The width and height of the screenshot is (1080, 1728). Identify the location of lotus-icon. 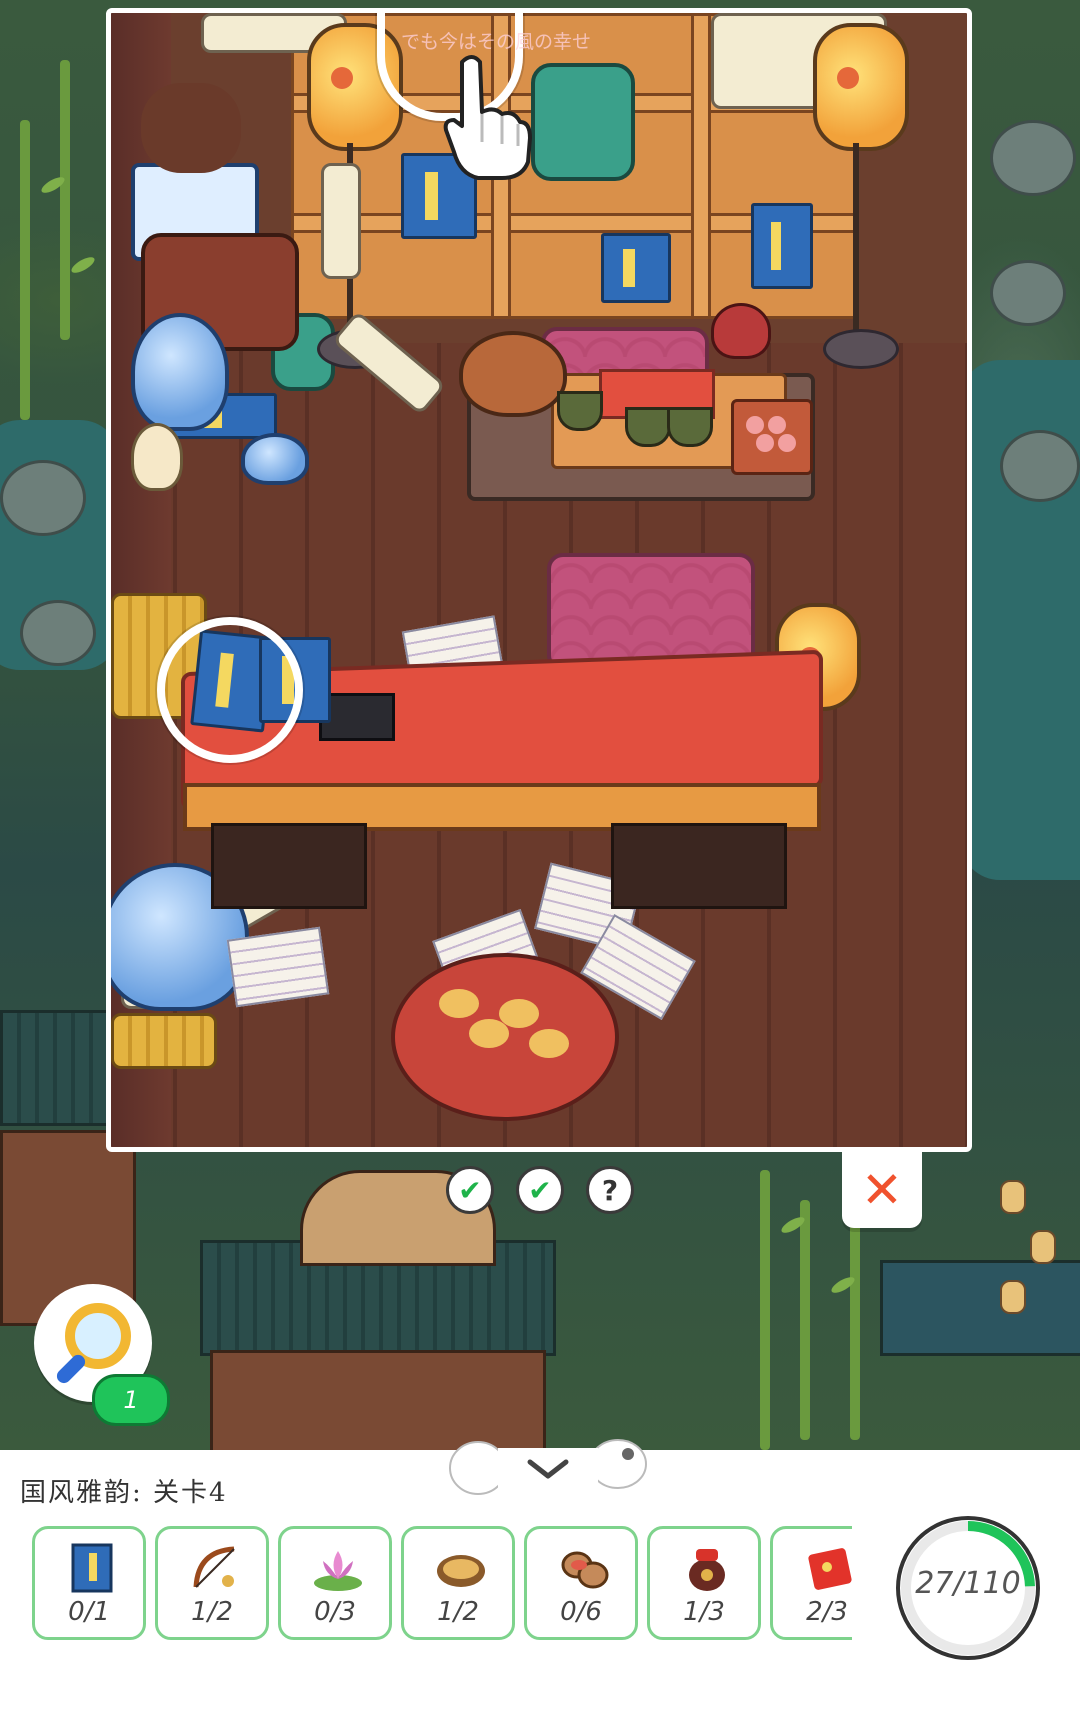
(338, 1571).